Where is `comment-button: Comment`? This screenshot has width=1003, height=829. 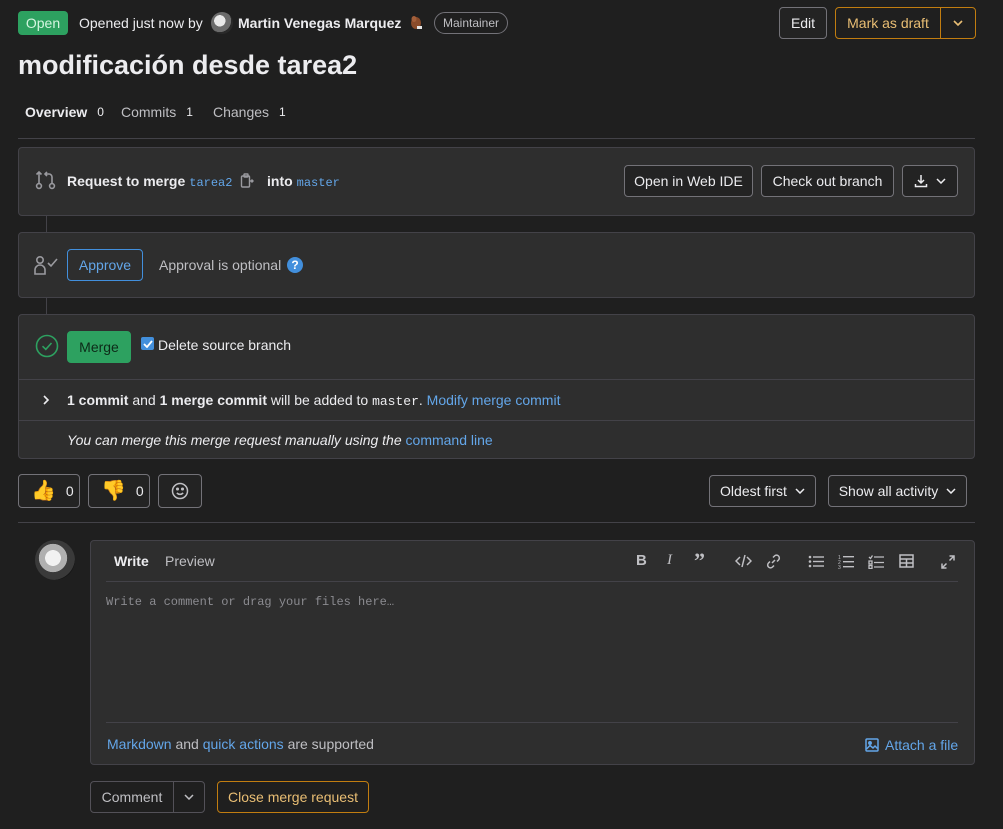
comment-button: Comment is located at coordinates (132, 797).